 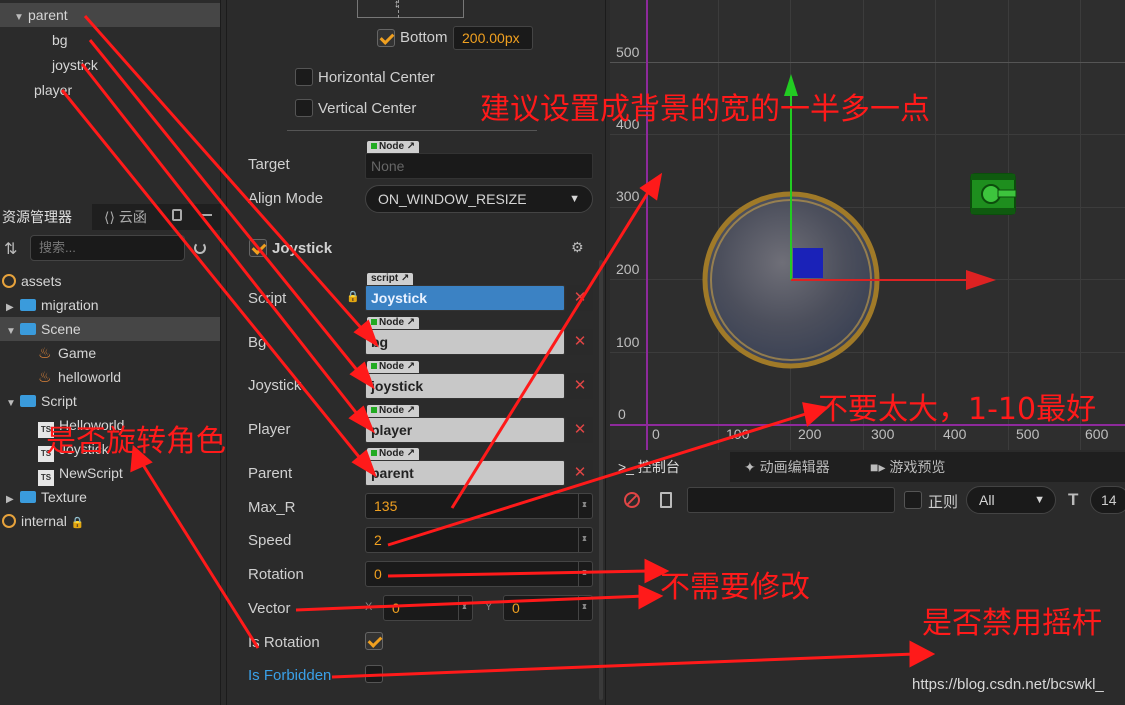 What do you see at coordinates (580, 430) in the screenshot?
I see `player-clear-icon: ✕` at bounding box center [580, 430].